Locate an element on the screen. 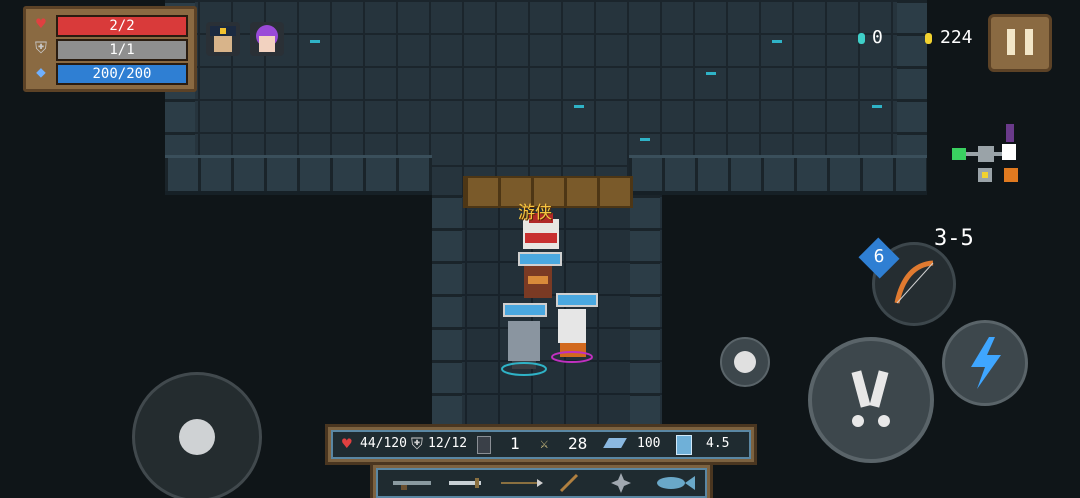  purple-hair-girl-buff-icon is located at coordinates (267, 39).